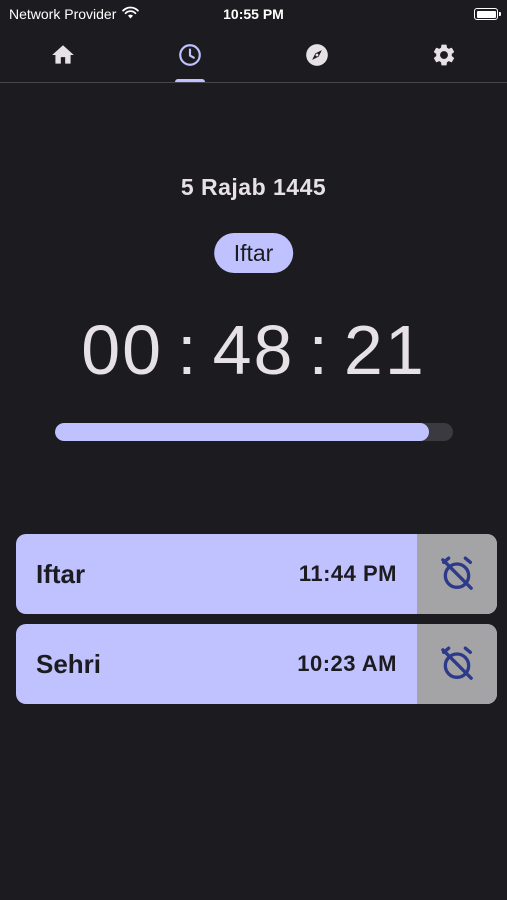 The width and height of the screenshot is (507, 900). Describe the element at coordinates (61, 573) in the screenshot. I see `prayer-name: Iftar` at that location.